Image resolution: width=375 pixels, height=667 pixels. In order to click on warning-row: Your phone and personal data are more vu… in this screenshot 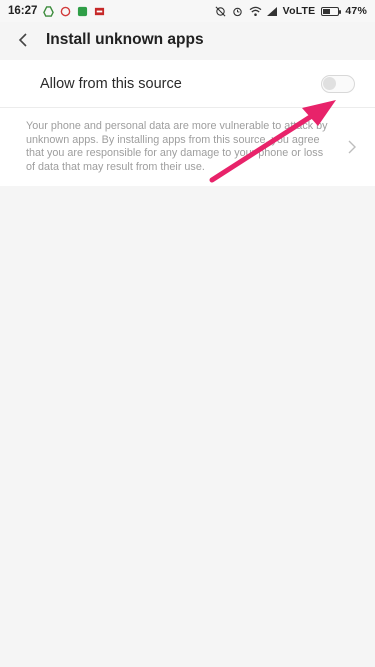, I will do `click(187, 147)`.